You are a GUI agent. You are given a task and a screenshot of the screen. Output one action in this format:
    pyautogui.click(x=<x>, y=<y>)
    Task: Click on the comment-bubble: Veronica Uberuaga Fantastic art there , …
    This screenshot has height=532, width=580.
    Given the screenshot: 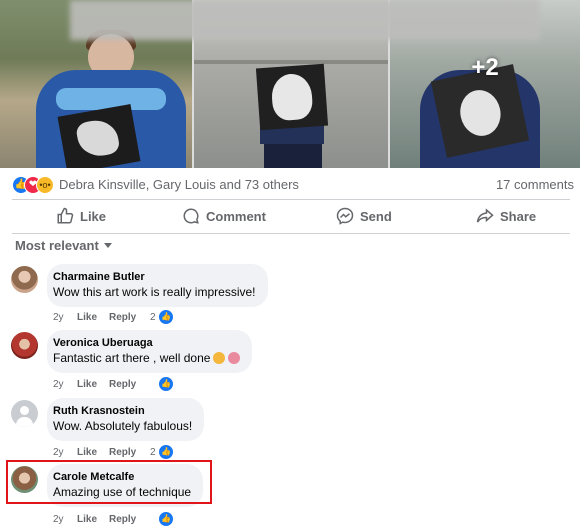 What is the action you would take?
    pyautogui.click(x=150, y=351)
    